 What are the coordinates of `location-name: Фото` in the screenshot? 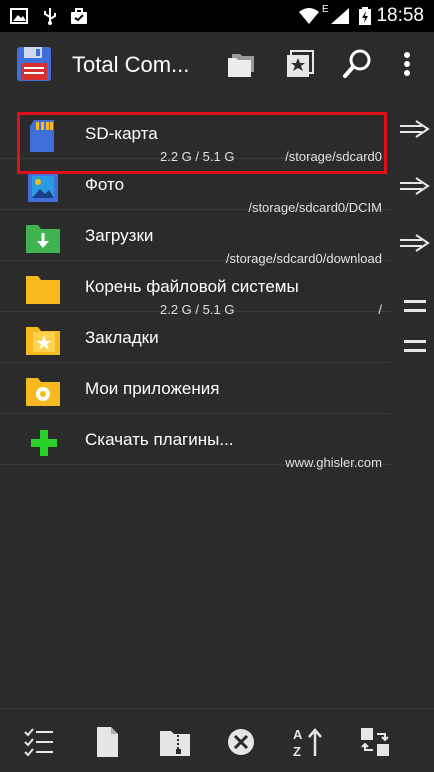 It's located at (105, 184).